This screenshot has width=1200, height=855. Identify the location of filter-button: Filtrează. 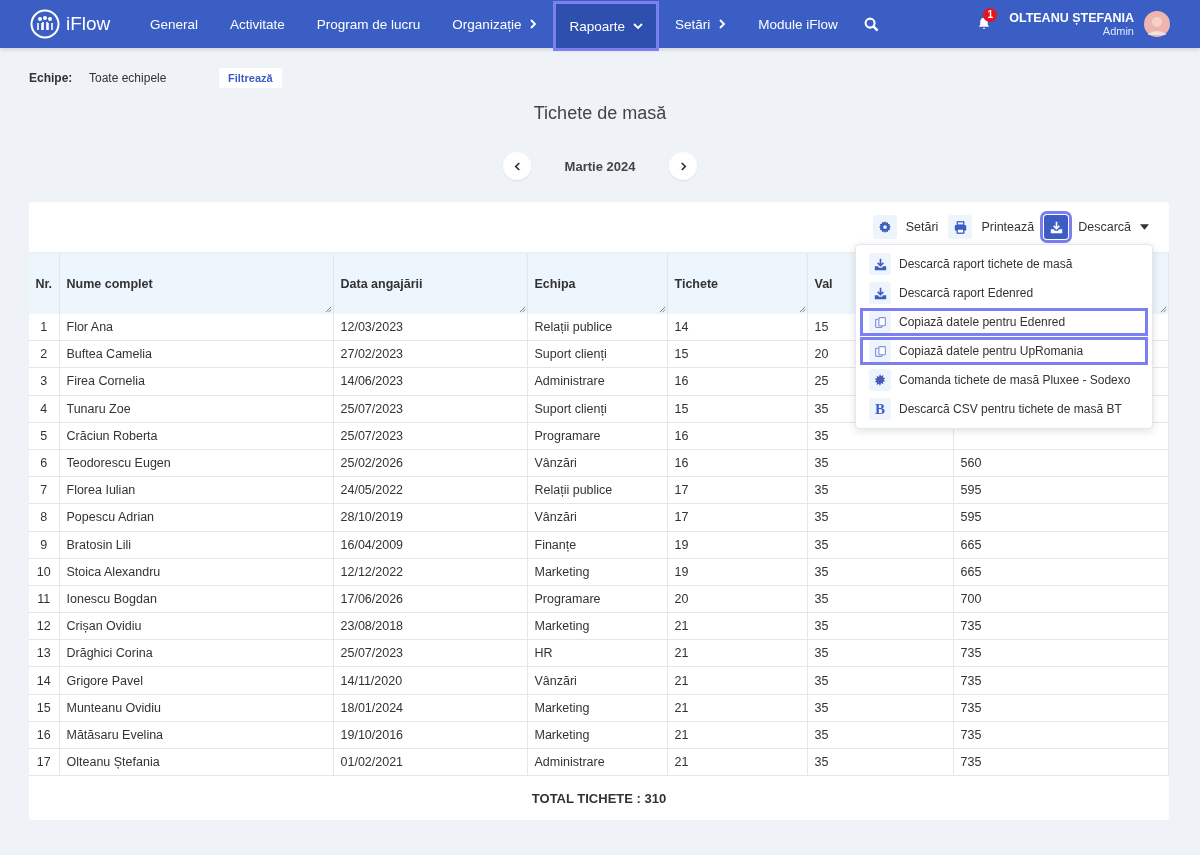
(250, 78).